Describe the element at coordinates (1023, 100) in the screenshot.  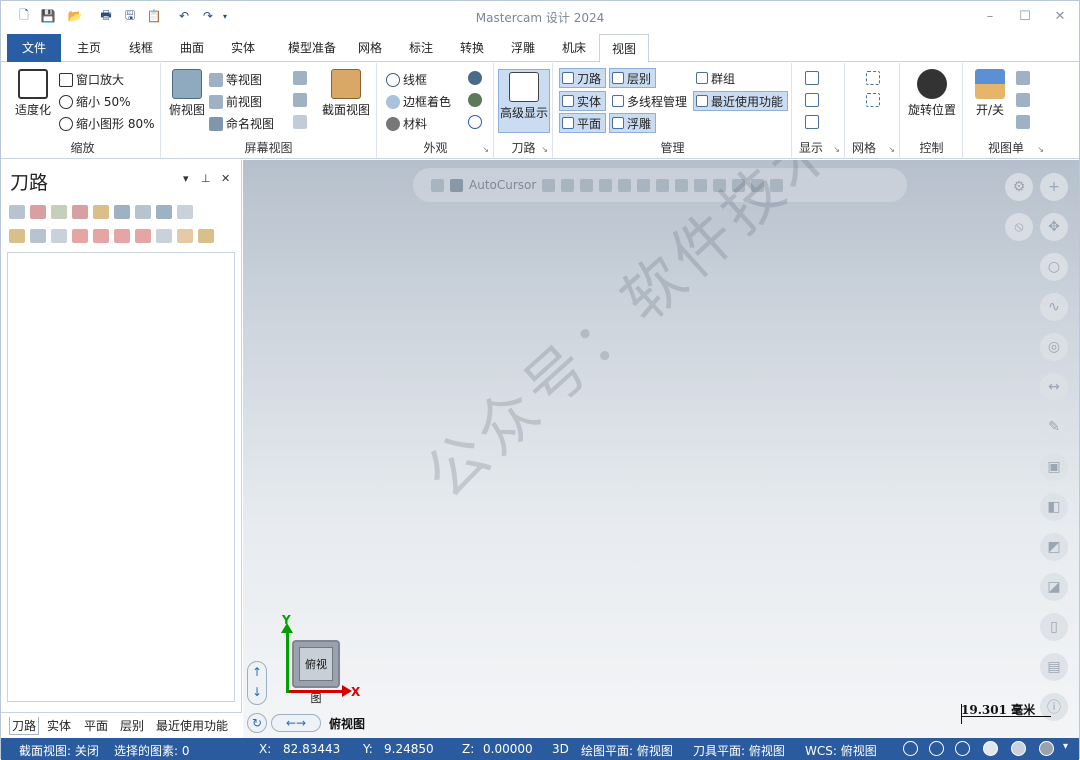
I see `rename-viewsheet-icon` at that location.